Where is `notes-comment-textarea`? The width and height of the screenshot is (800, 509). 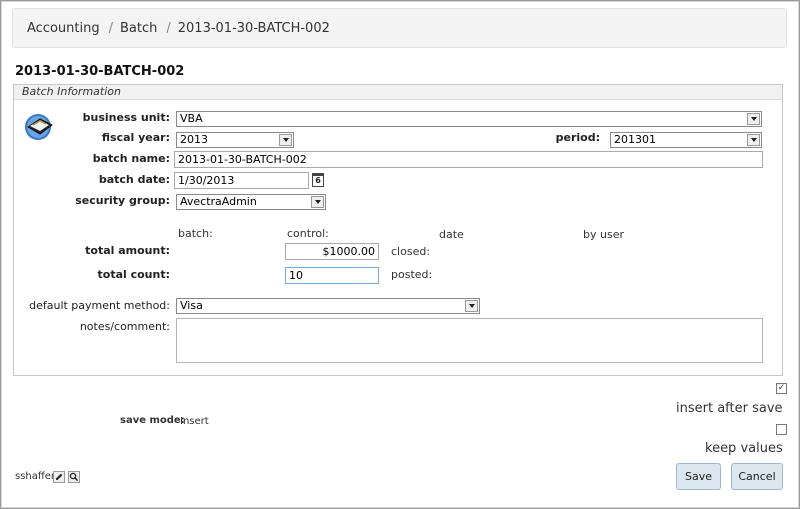 notes-comment-textarea is located at coordinates (469, 340).